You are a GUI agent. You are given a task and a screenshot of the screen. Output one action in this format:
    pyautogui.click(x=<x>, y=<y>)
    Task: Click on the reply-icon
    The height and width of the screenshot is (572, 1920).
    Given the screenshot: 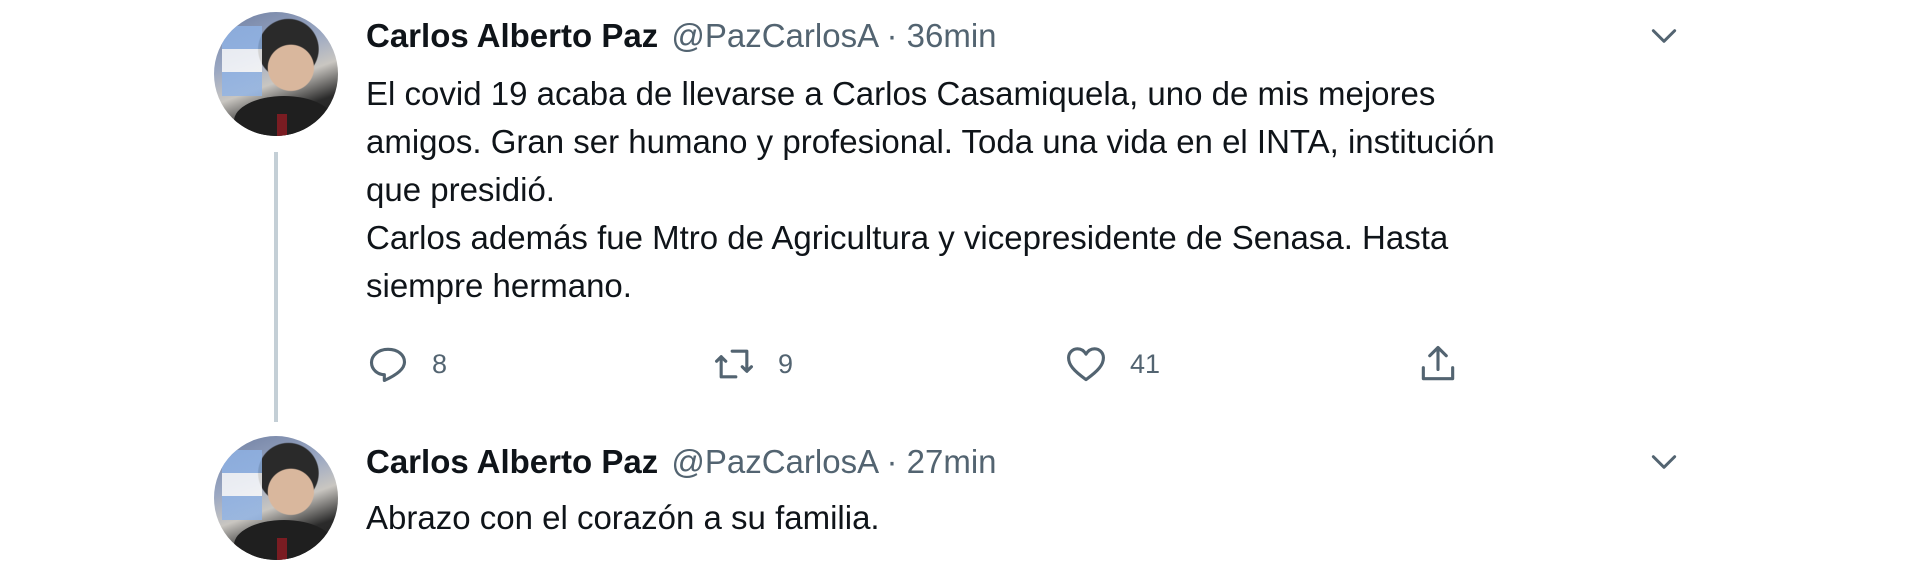 What is the action you would take?
    pyautogui.click(x=388, y=365)
    